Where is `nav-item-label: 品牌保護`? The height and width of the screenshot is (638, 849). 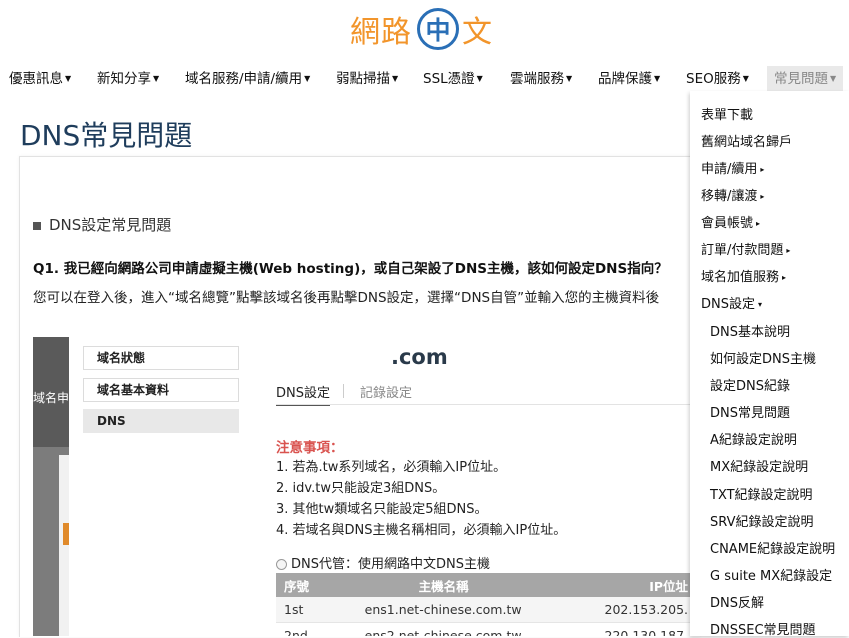
nav-item-label: 品牌保護 is located at coordinates (625, 79).